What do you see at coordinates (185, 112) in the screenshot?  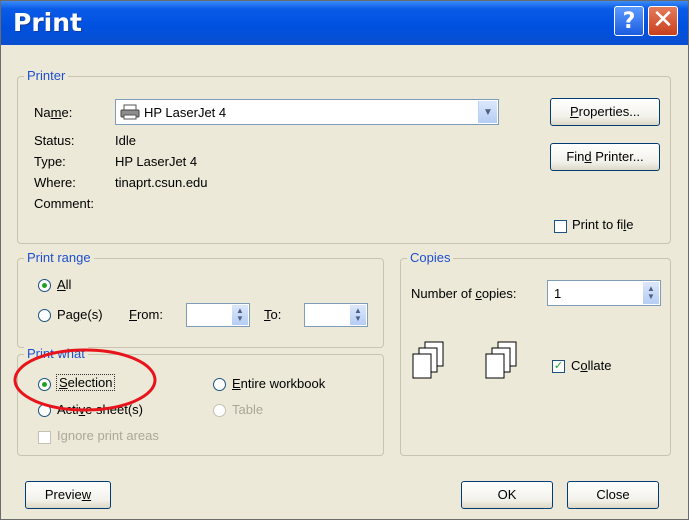 I see `printer-name-value: HP LaserJet 4` at bounding box center [185, 112].